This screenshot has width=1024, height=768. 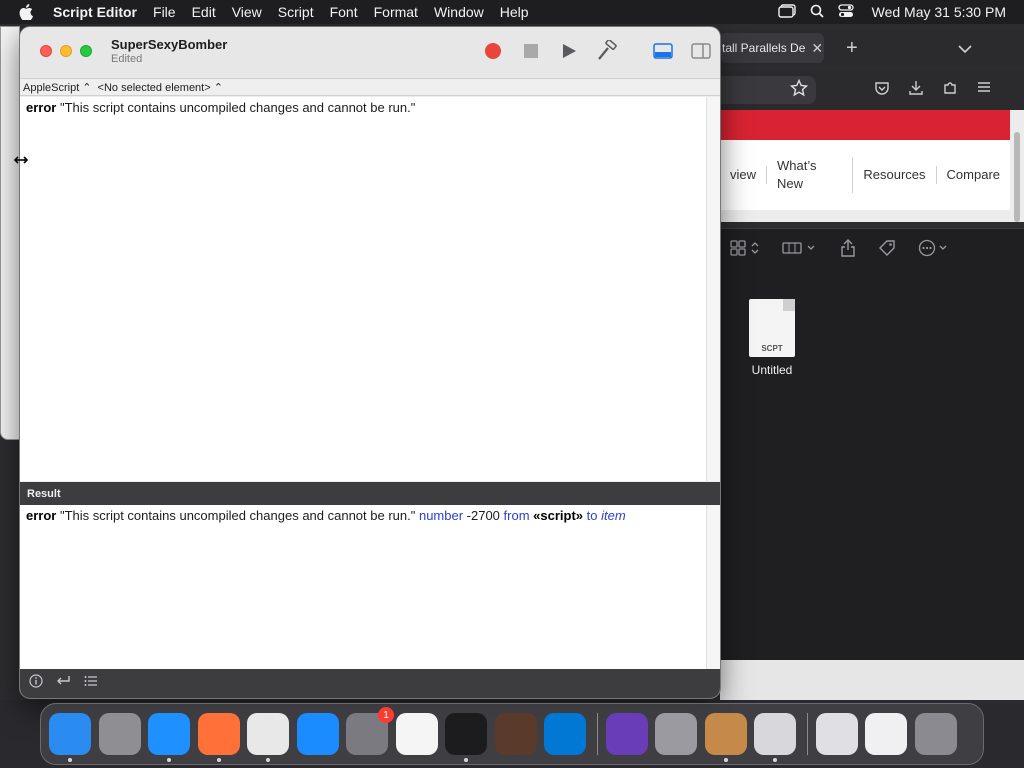 What do you see at coordinates (459, 12) in the screenshot?
I see `menu-window: Window` at bounding box center [459, 12].